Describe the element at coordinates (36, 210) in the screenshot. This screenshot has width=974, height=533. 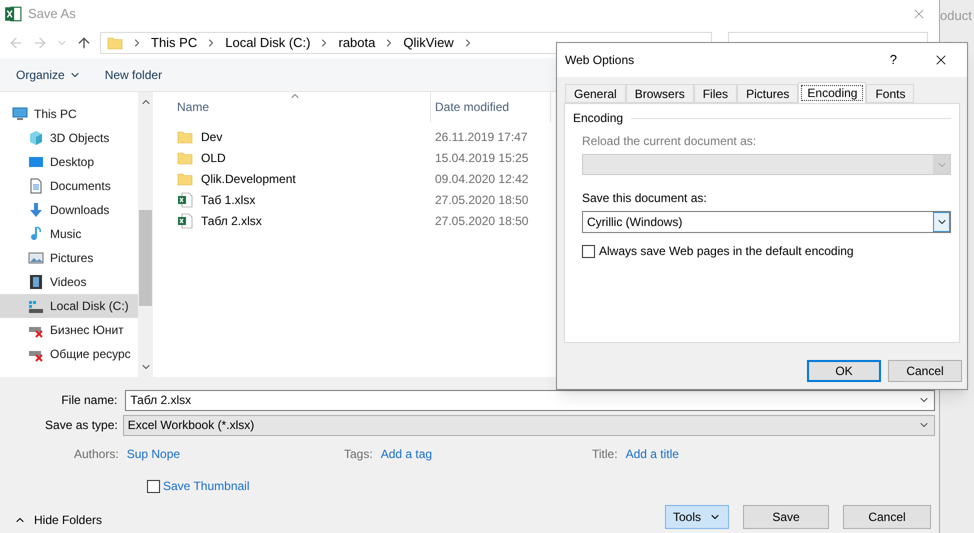
I see `download-arrow-icon` at that location.